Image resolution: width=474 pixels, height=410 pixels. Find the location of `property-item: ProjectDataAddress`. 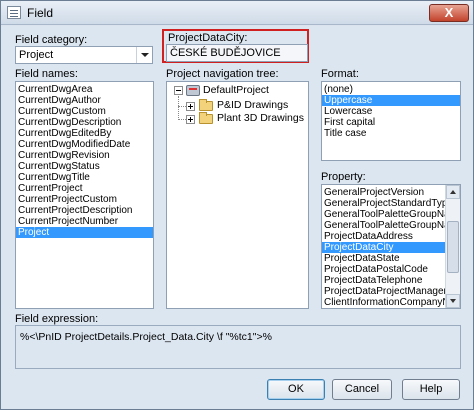

property-item: ProjectDataAddress is located at coordinates (383, 236).